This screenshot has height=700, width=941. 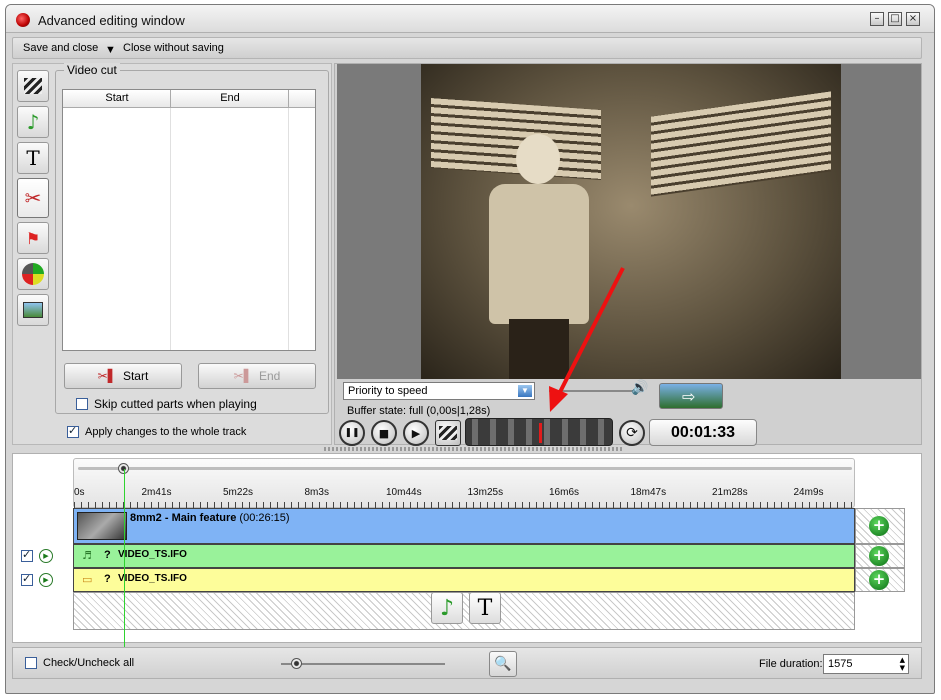 I want to click on zoom-fit-button: 🔍, so click(x=503, y=664).